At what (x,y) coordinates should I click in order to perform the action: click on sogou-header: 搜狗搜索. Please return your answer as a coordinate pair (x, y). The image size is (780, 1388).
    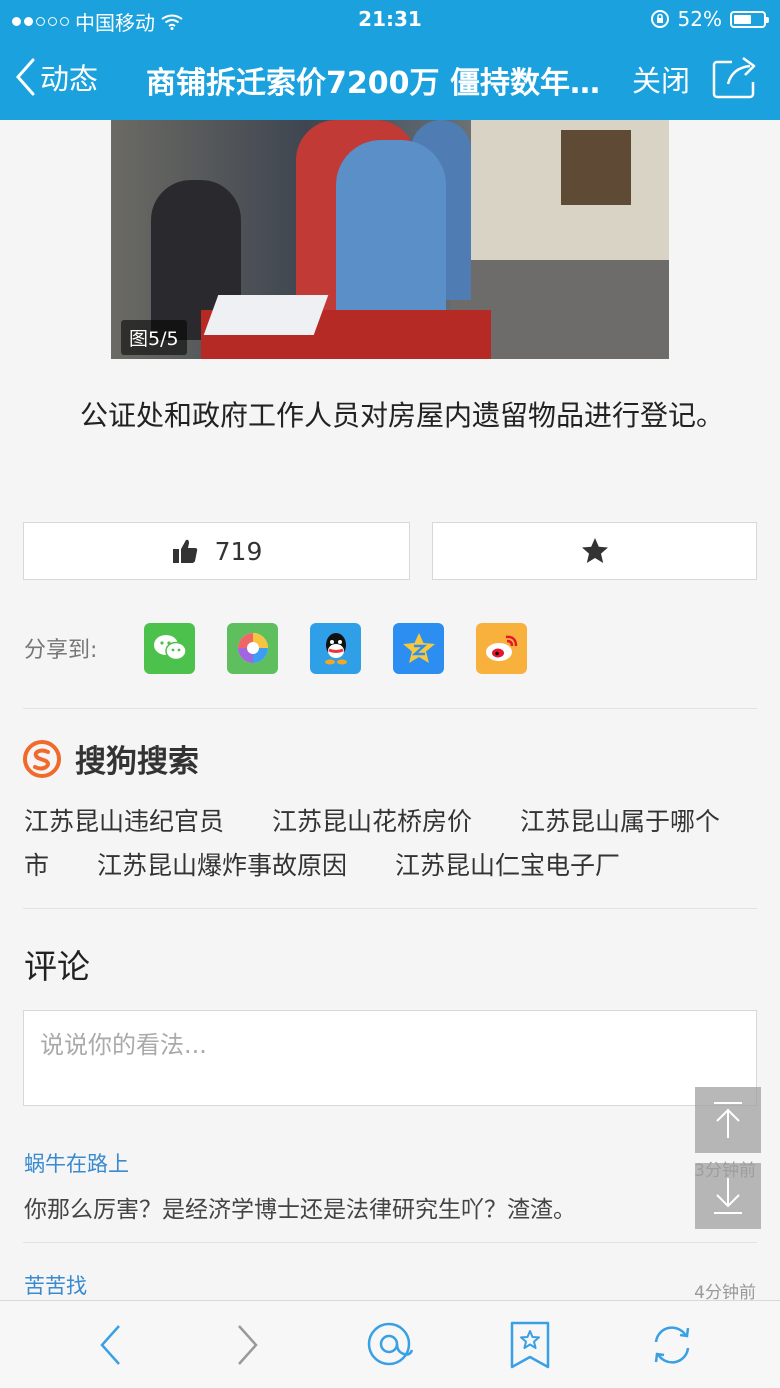
    Looking at the image, I should click on (111, 758).